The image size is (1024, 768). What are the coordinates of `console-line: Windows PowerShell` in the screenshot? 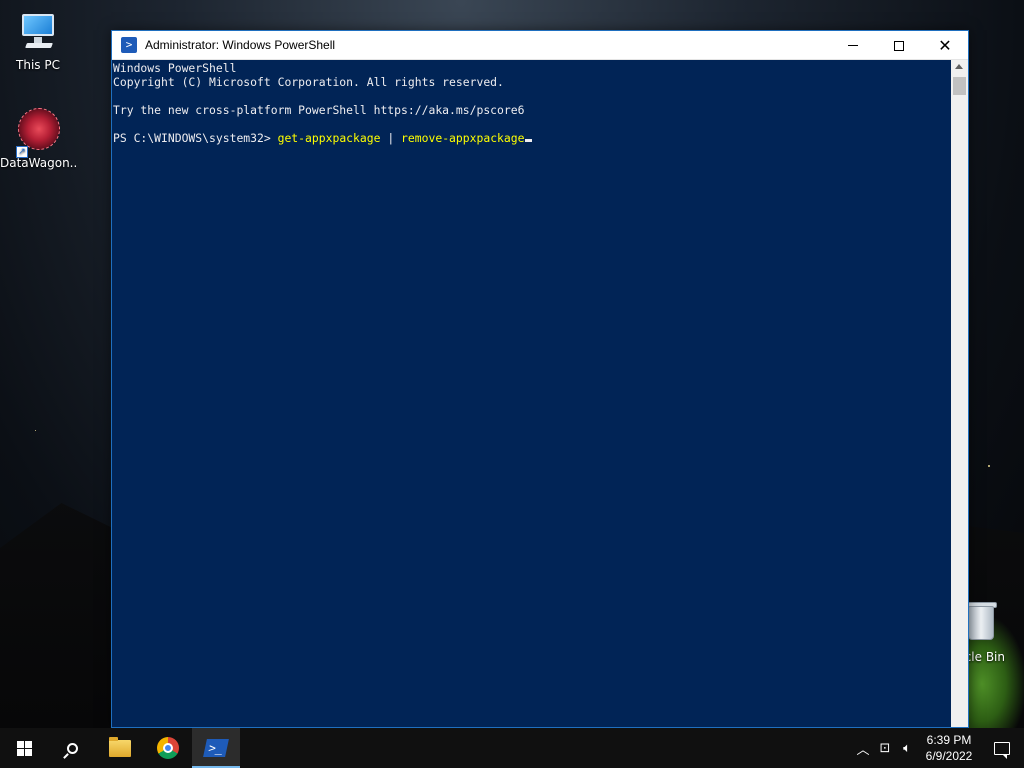 It's located at (175, 68).